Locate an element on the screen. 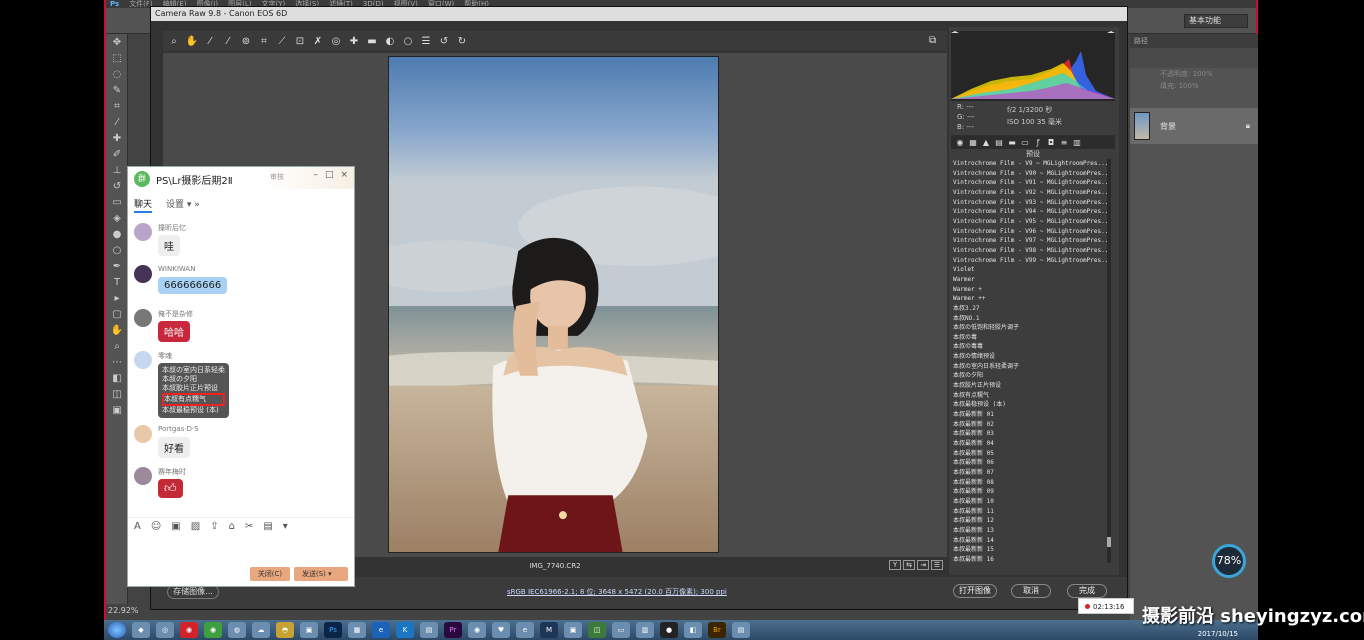 Image resolution: width=1364 pixels, height=640 pixels. snapshots-tab-icon: ▥ is located at coordinates (1077, 142).